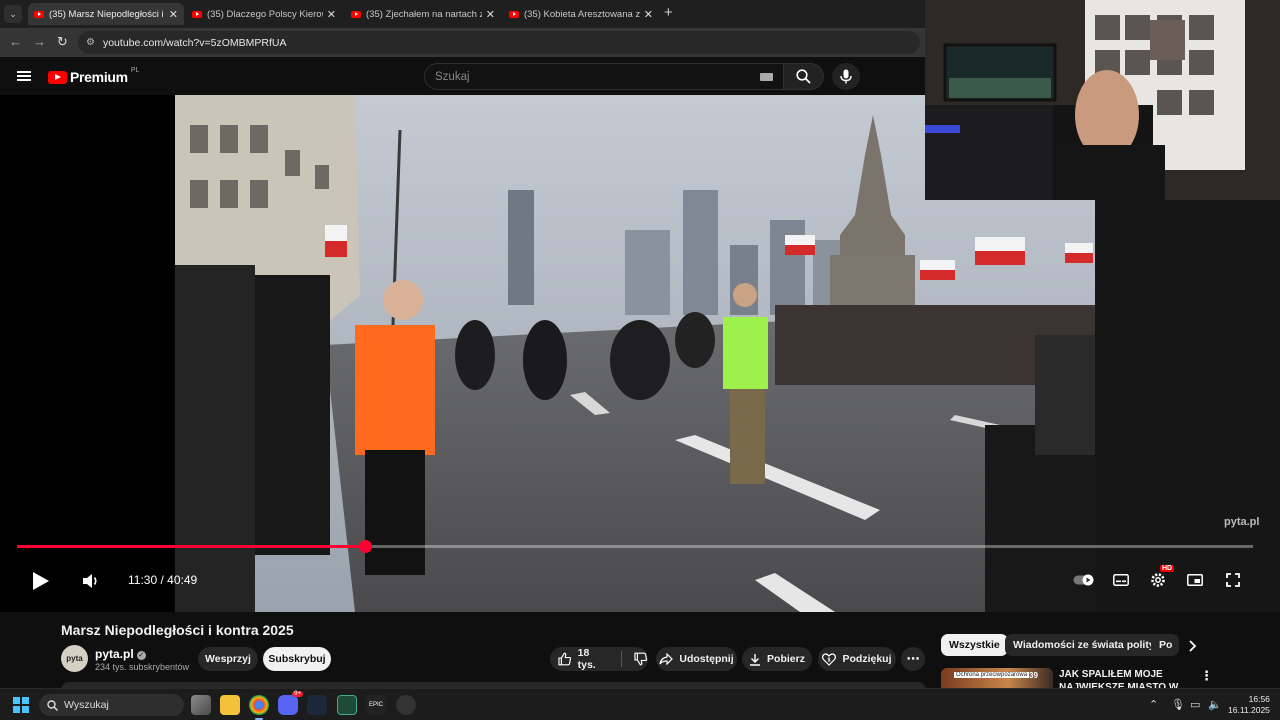 Image resolution: width=1280 pixels, height=720 pixels. Describe the element at coordinates (867, 659) in the screenshot. I see `thanks-label: Podziękuj` at that location.